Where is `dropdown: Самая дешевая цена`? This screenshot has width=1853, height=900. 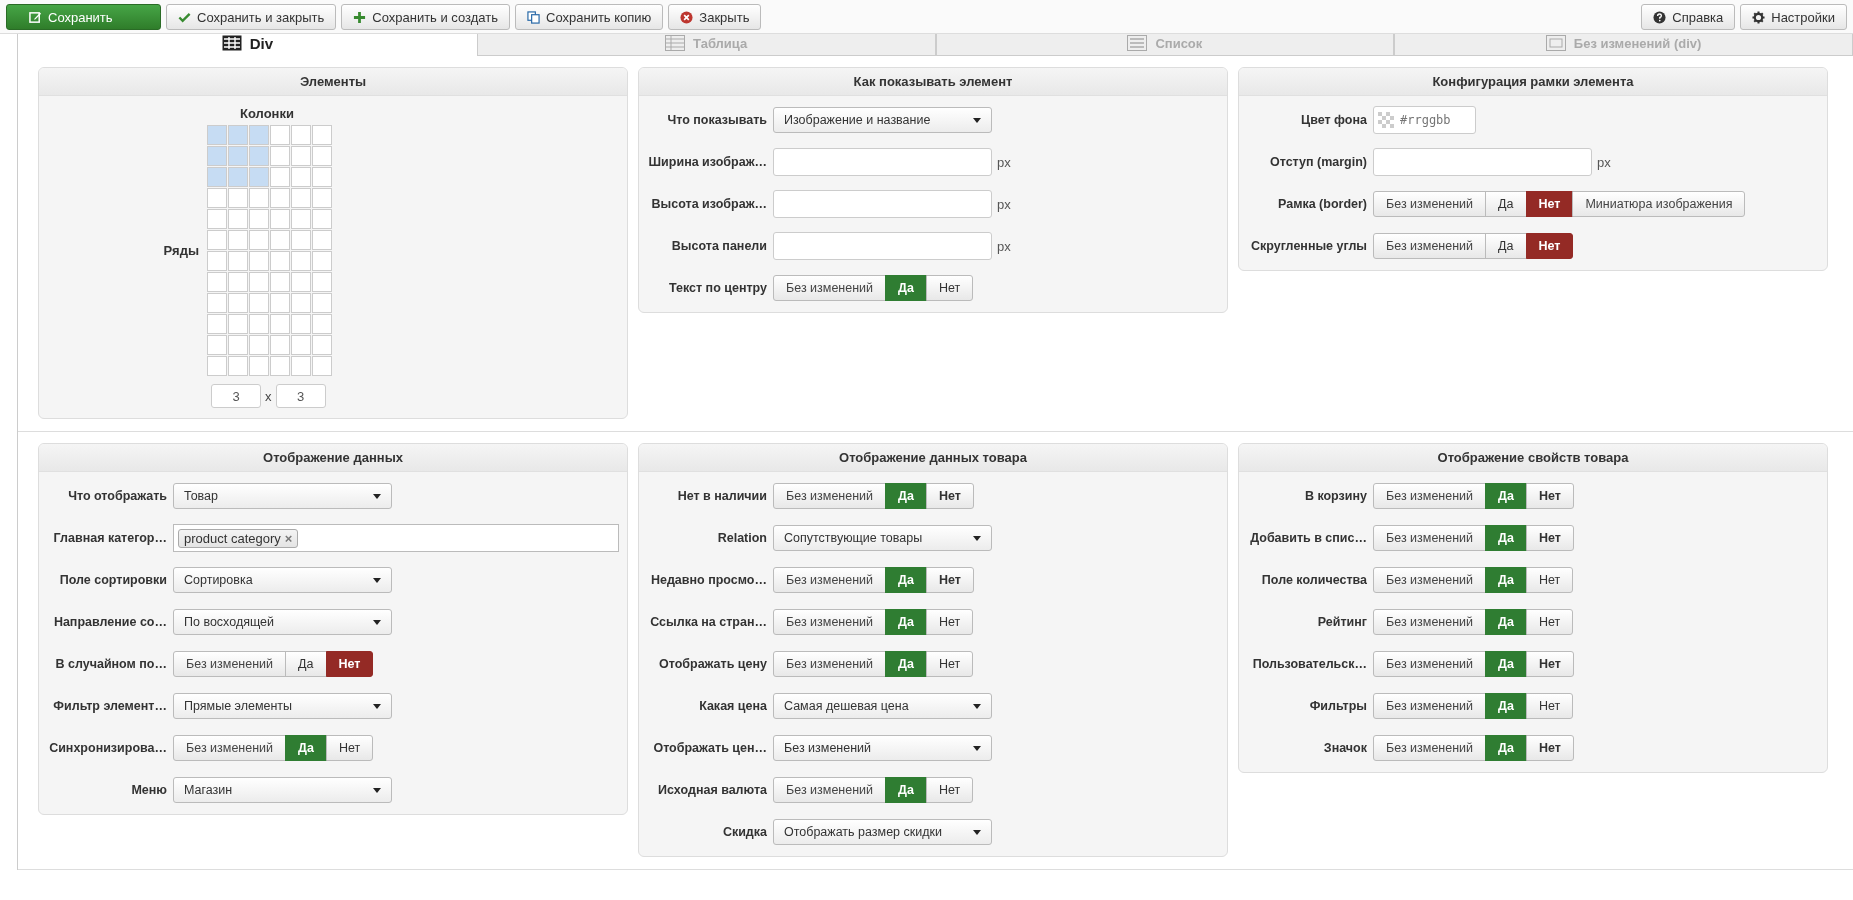
dropdown: Самая дешевая цена is located at coordinates (882, 706).